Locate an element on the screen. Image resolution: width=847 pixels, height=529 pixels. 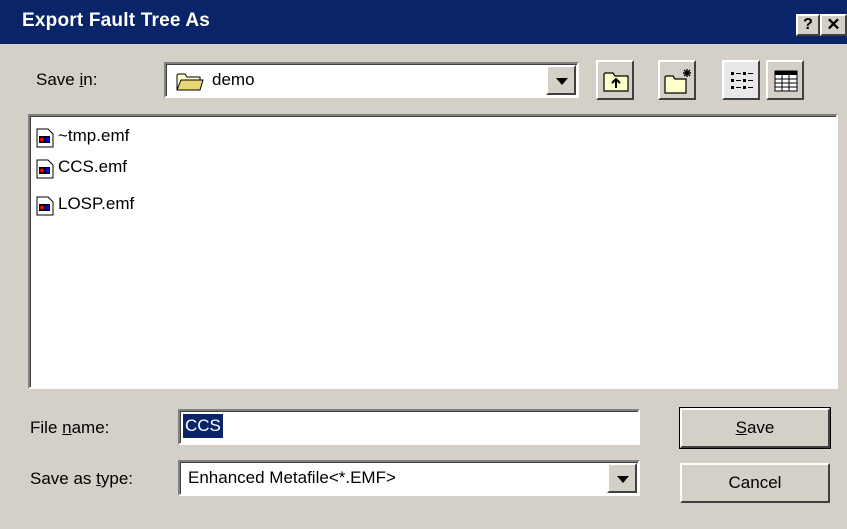
create-new-folder-icon is located at coordinates (677, 81).